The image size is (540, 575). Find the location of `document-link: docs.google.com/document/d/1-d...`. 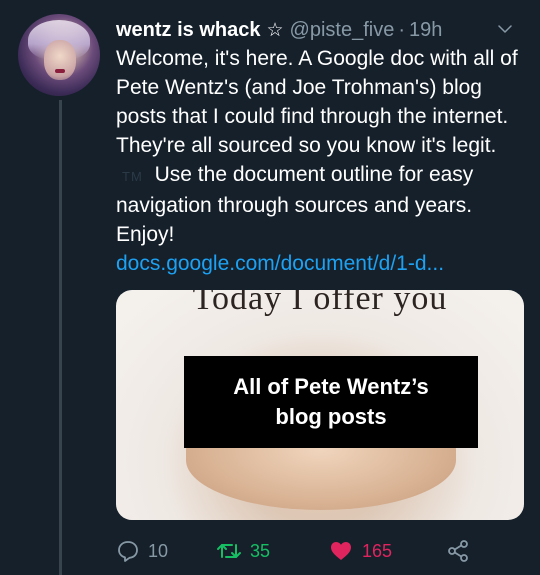

document-link: docs.google.com/document/d/1-d... is located at coordinates (280, 264).